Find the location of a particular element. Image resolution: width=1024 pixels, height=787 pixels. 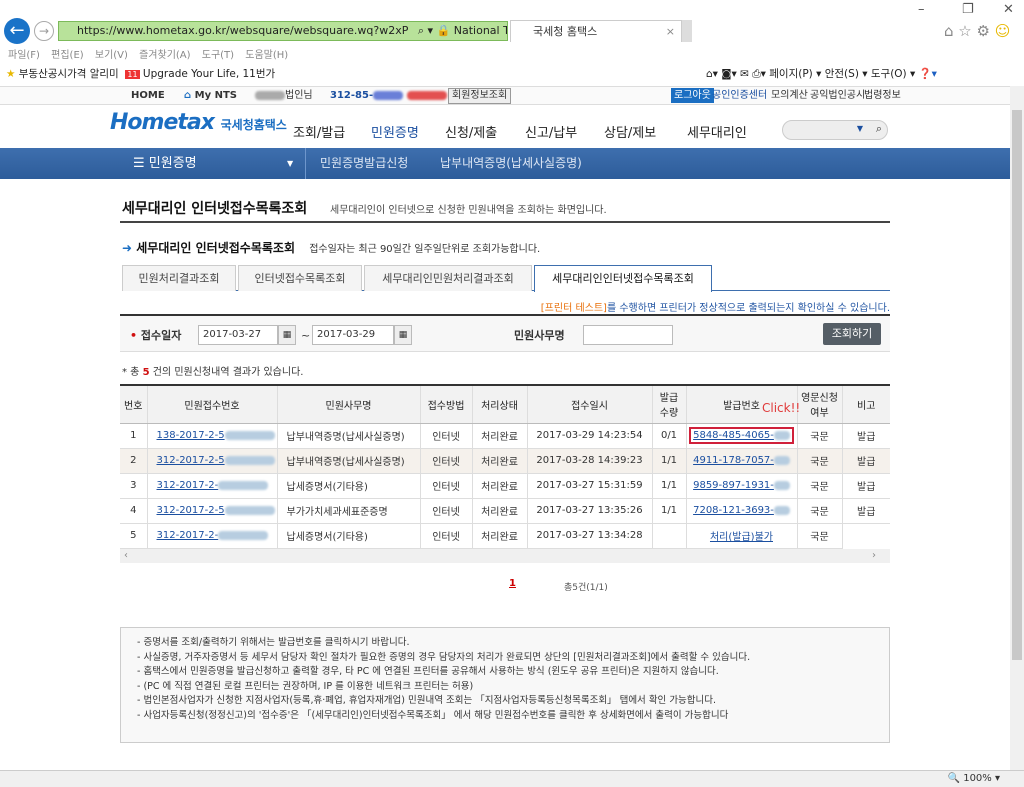

member-info-button: 회원정보조회 is located at coordinates (480, 96).